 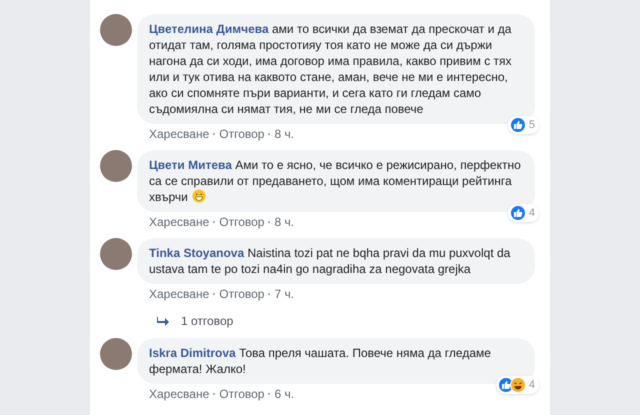 I want to click on laughing-reaction-icon, so click(x=518, y=385).